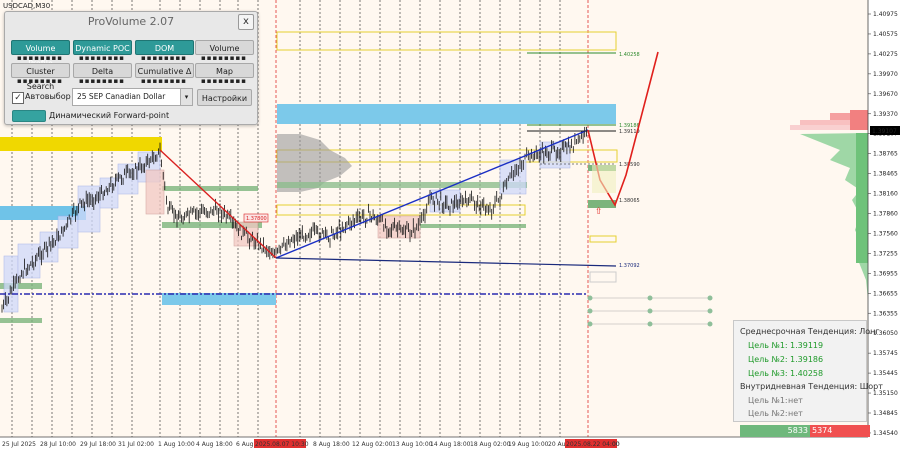 This screenshot has height=451, width=900. I want to click on resistance-zone, so click(81, 144).